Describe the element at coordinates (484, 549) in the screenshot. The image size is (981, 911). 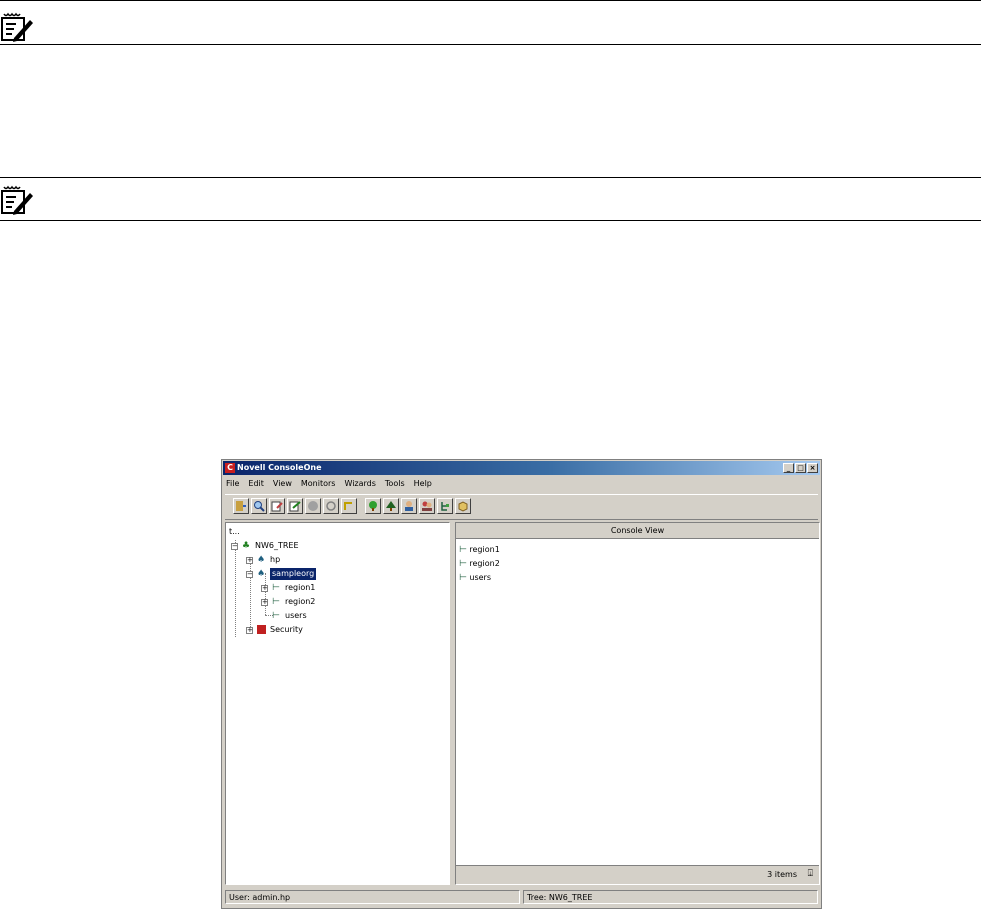
I see `list-item-label: region1` at that location.